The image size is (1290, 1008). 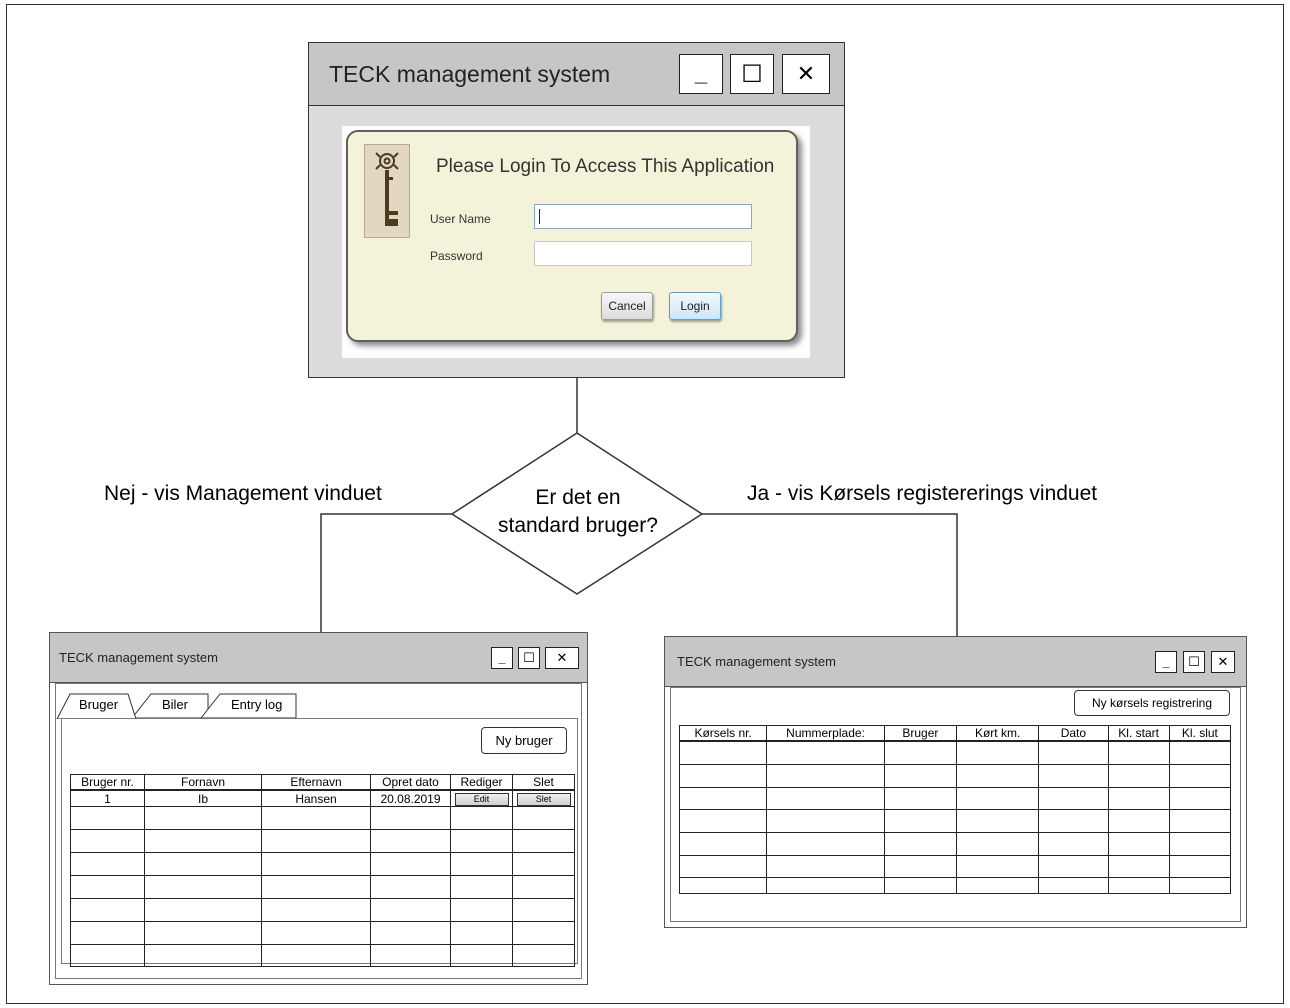 What do you see at coordinates (175, 704) in the screenshot?
I see `tab-biler: Biler` at bounding box center [175, 704].